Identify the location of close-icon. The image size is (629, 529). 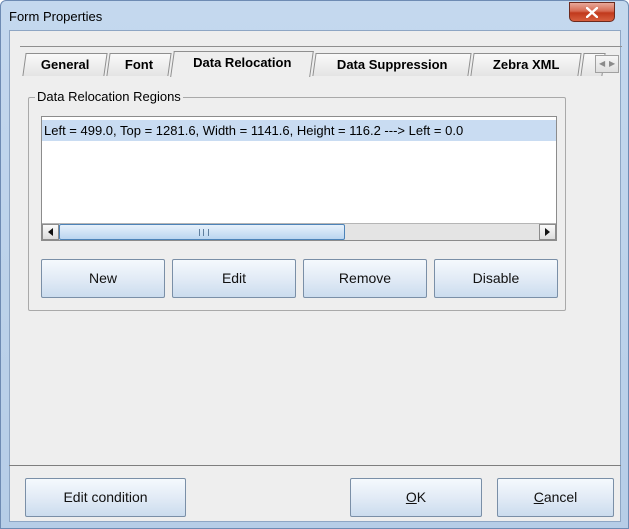
(592, 12).